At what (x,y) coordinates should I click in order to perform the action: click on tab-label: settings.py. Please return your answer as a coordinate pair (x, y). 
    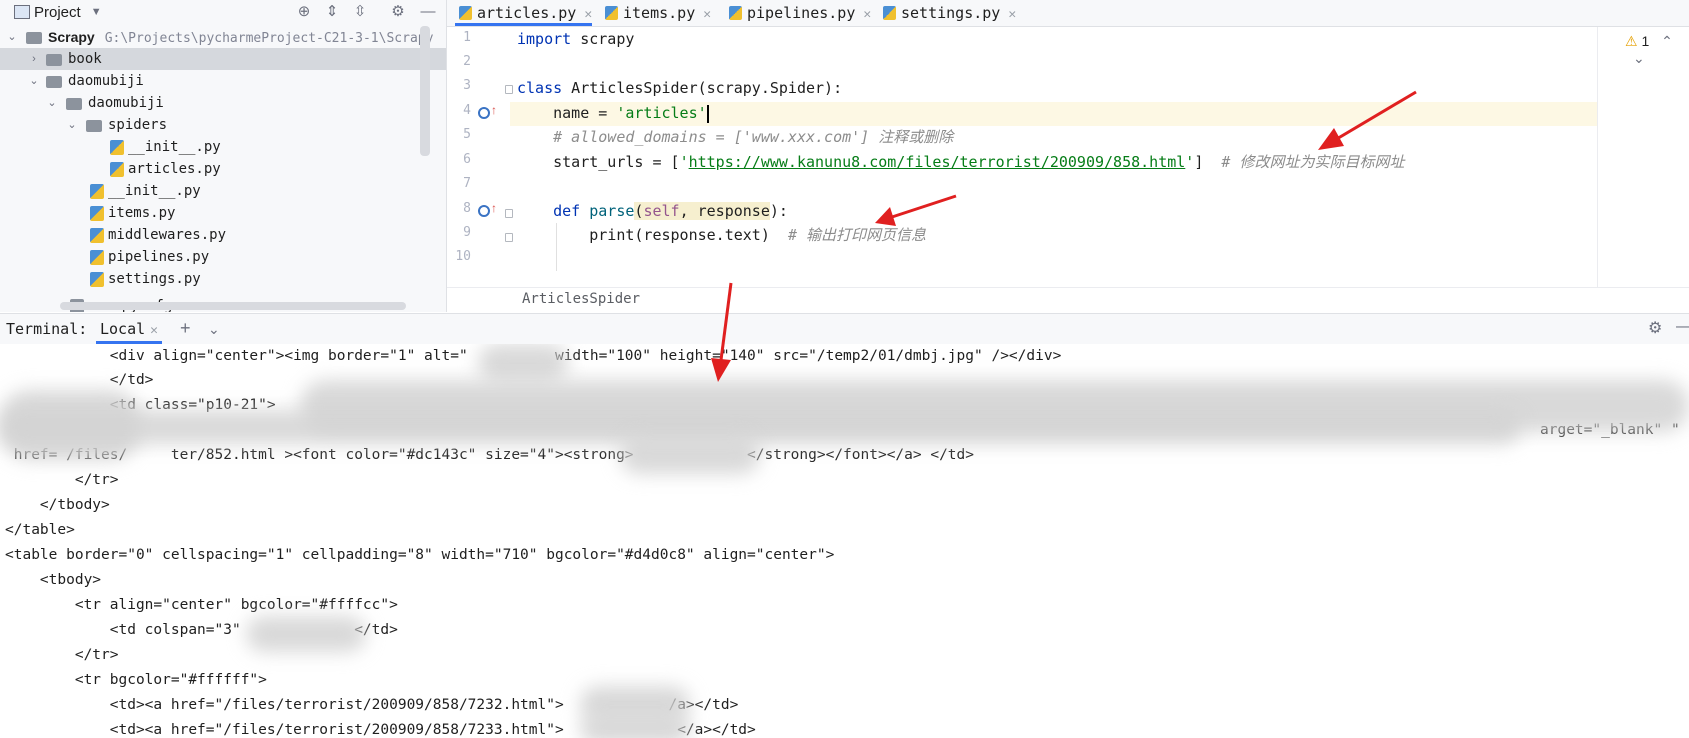
    Looking at the image, I should click on (951, 13).